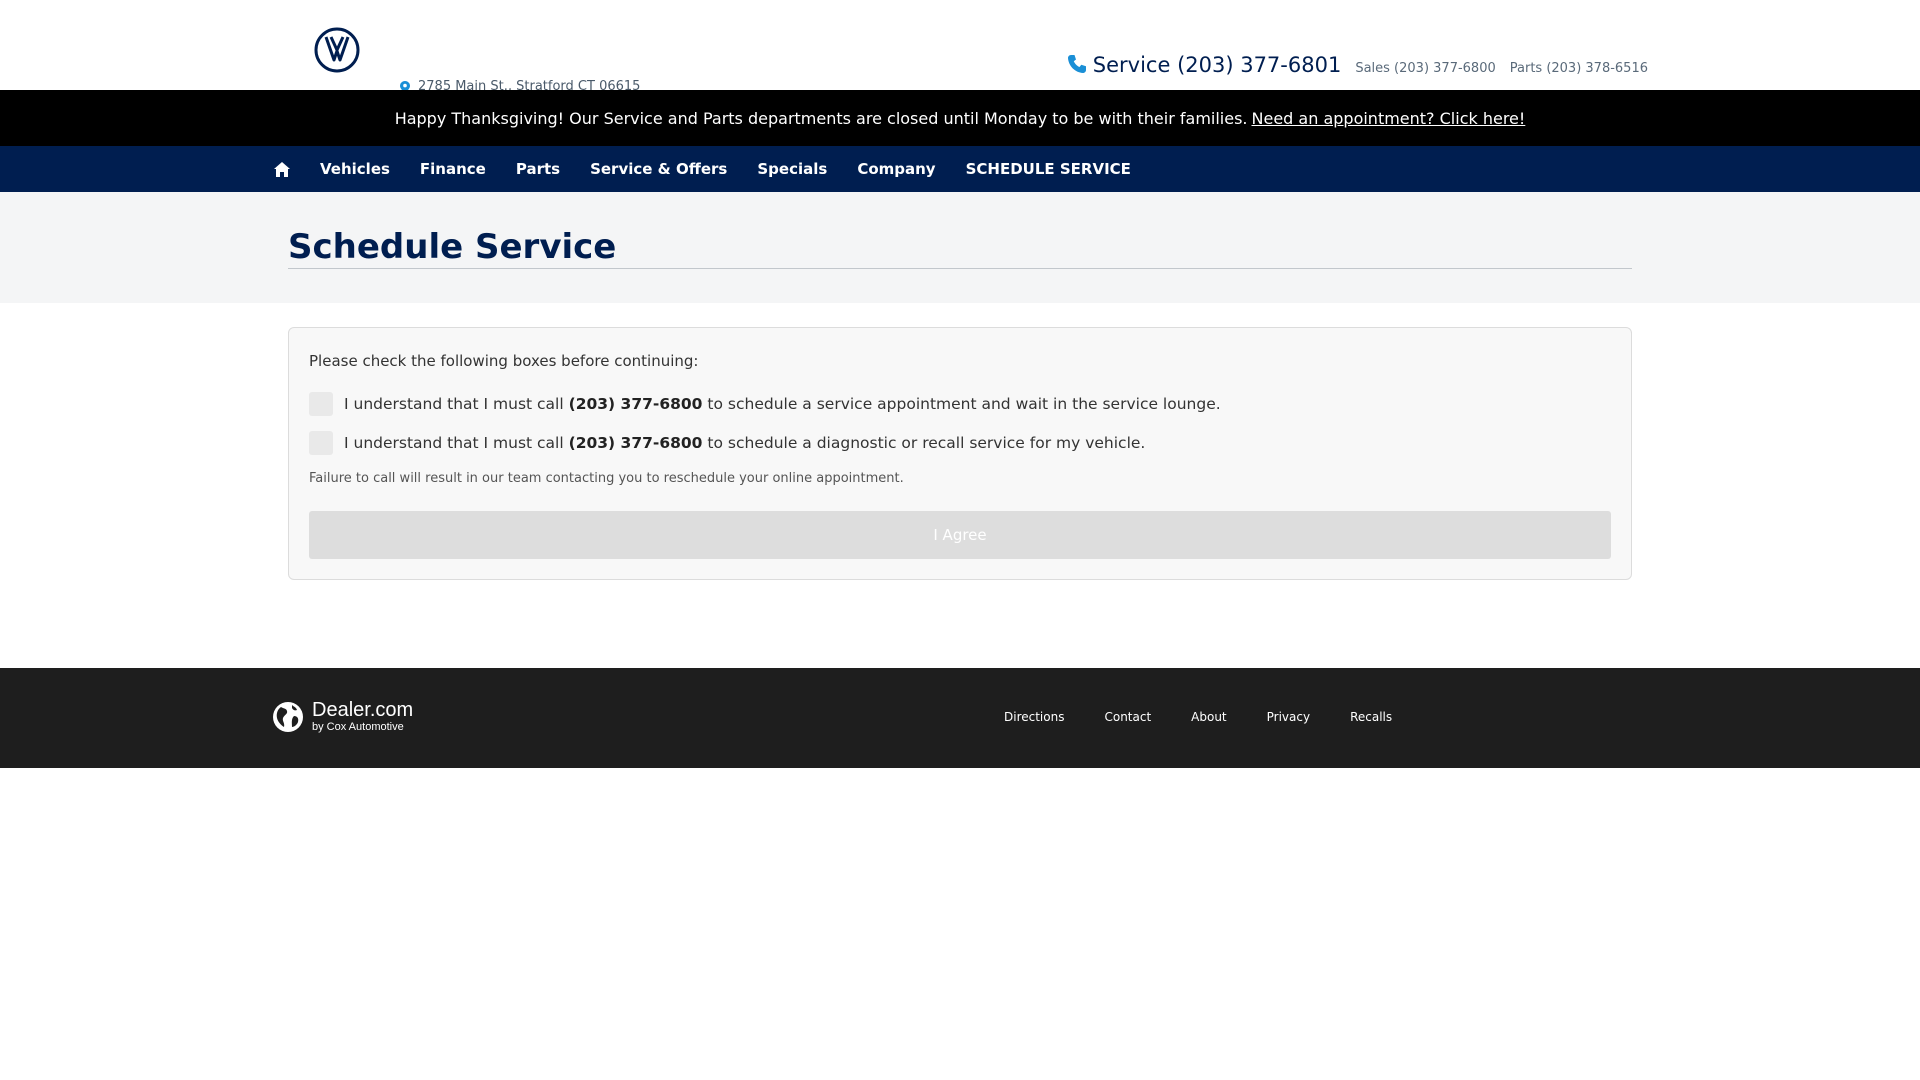 The height and width of the screenshot is (1080, 1920). What do you see at coordinates (1371, 717) in the screenshot?
I see `footer-link-recalls: Recalls` at bounding box center [1371, 717].